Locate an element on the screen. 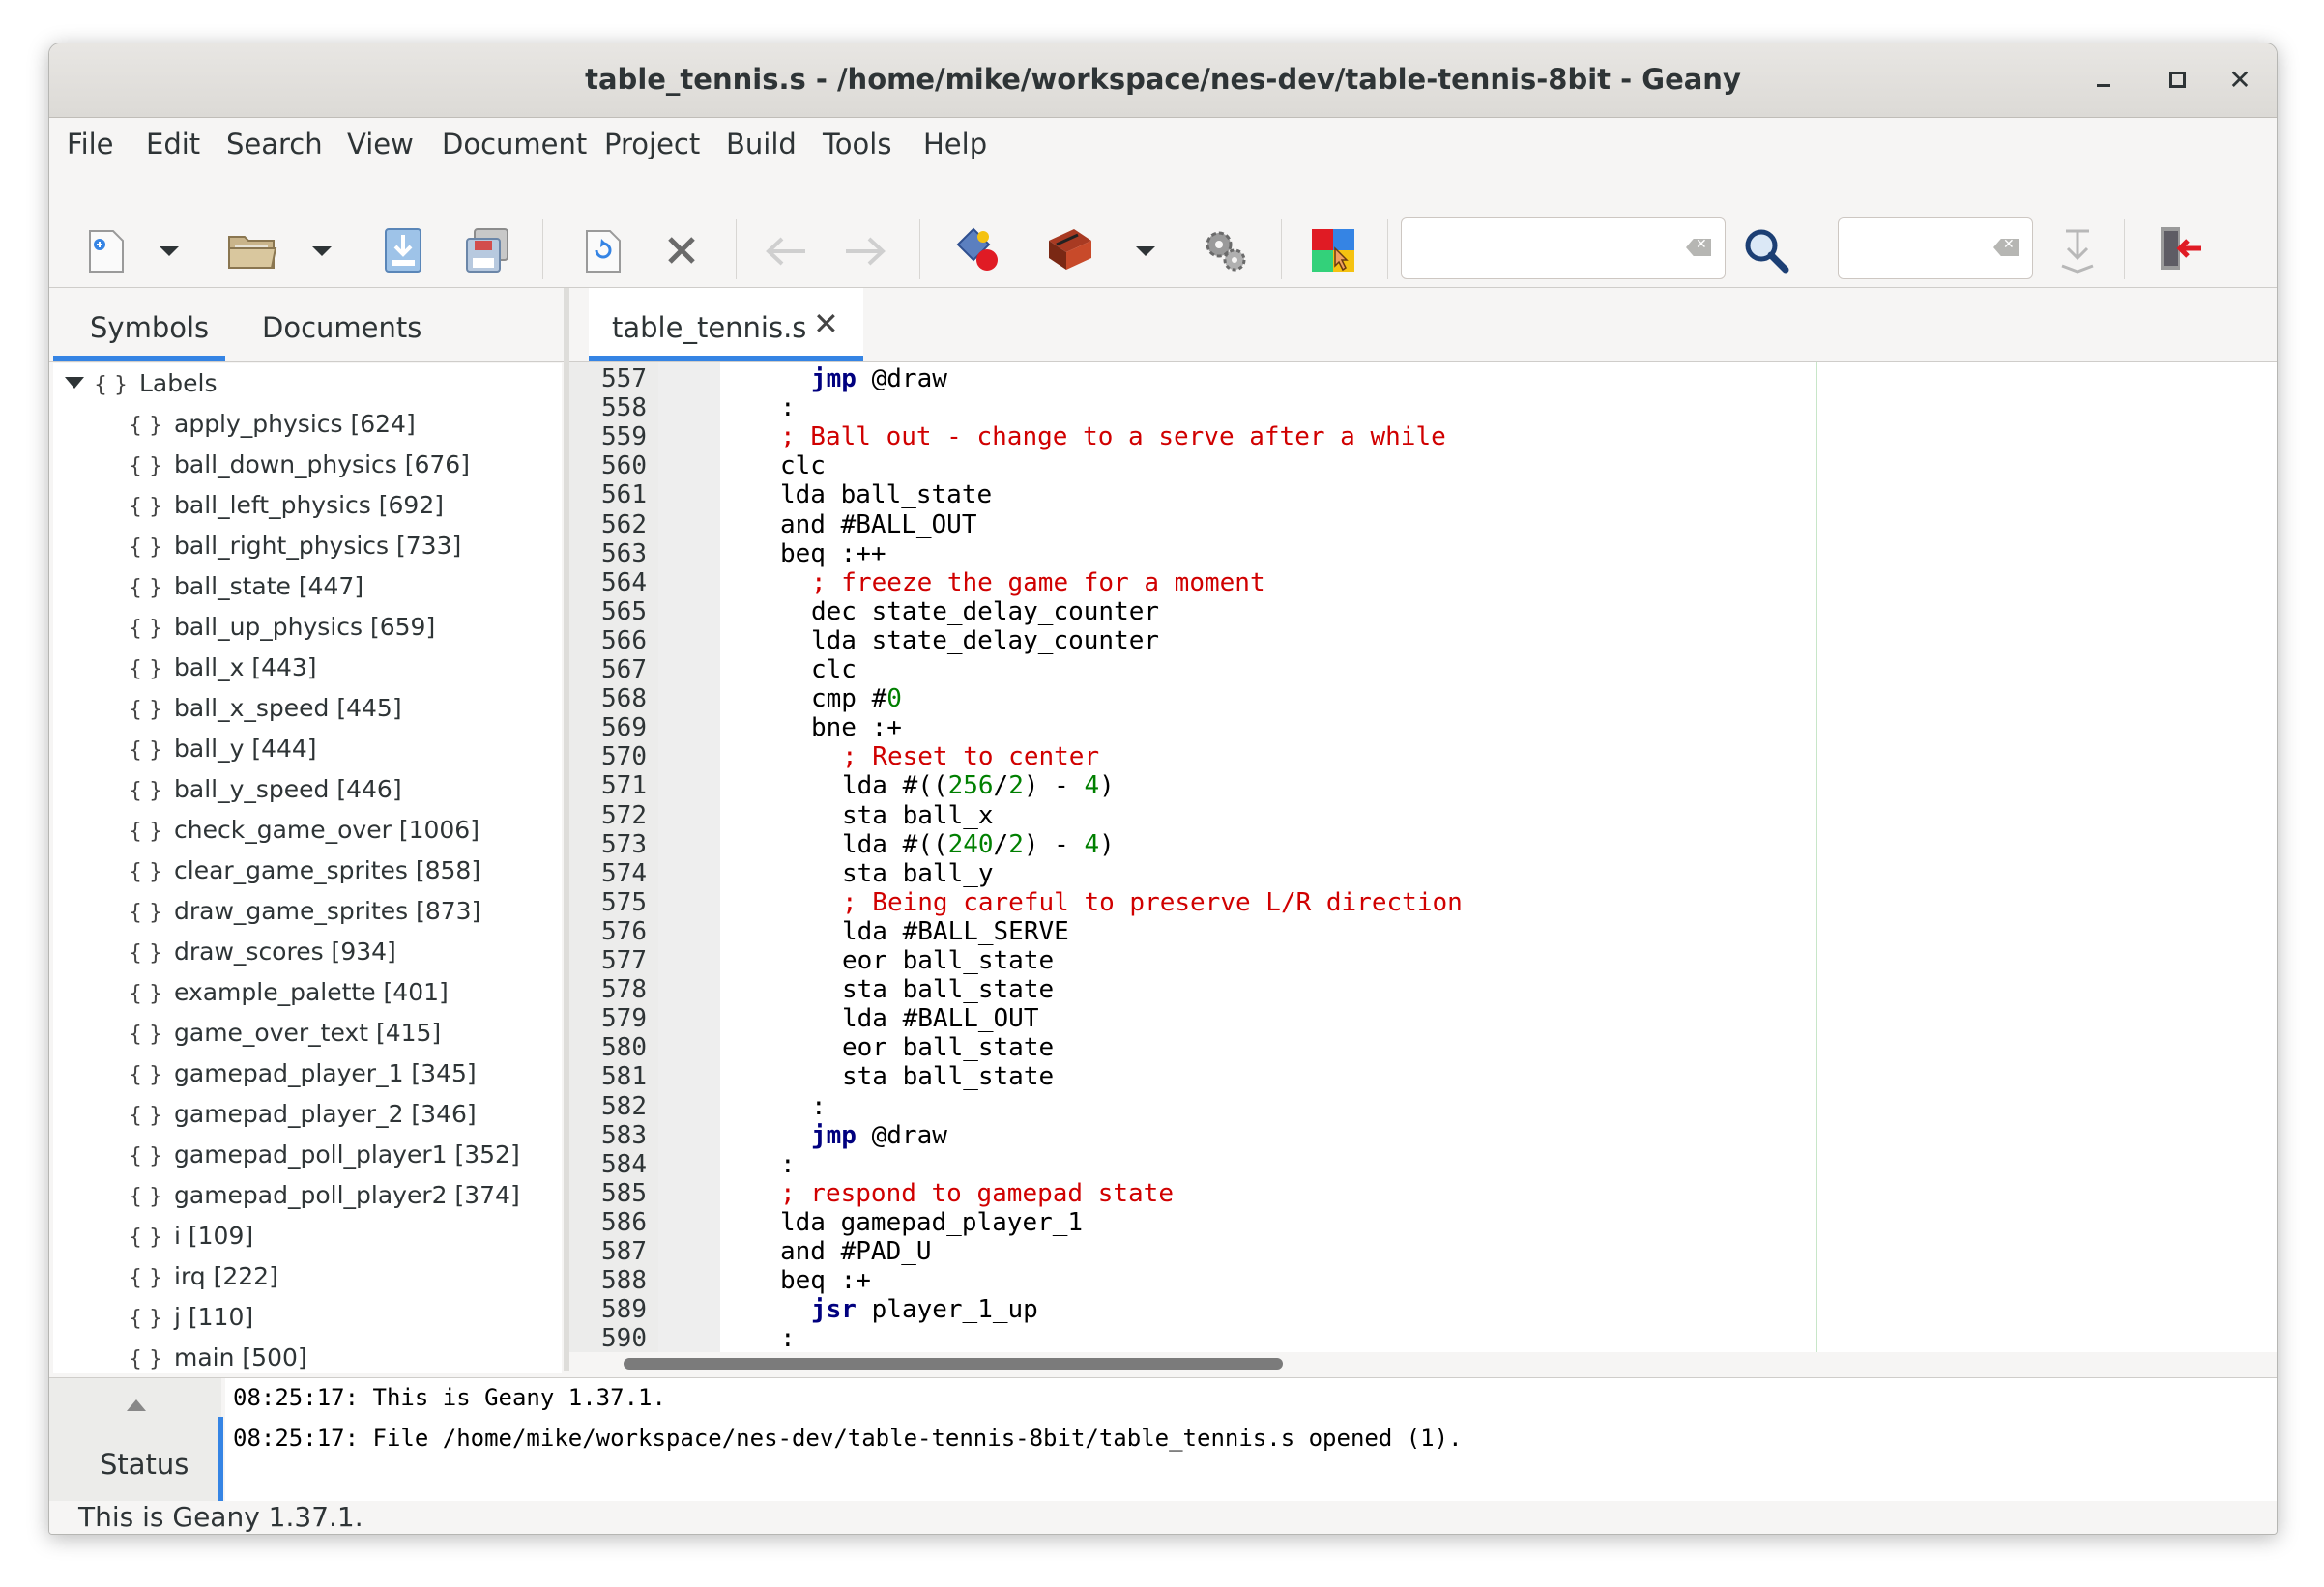 The height and width of the screenshot is (1587, 2324). code-token: : is located at coordinates (788, 1338).